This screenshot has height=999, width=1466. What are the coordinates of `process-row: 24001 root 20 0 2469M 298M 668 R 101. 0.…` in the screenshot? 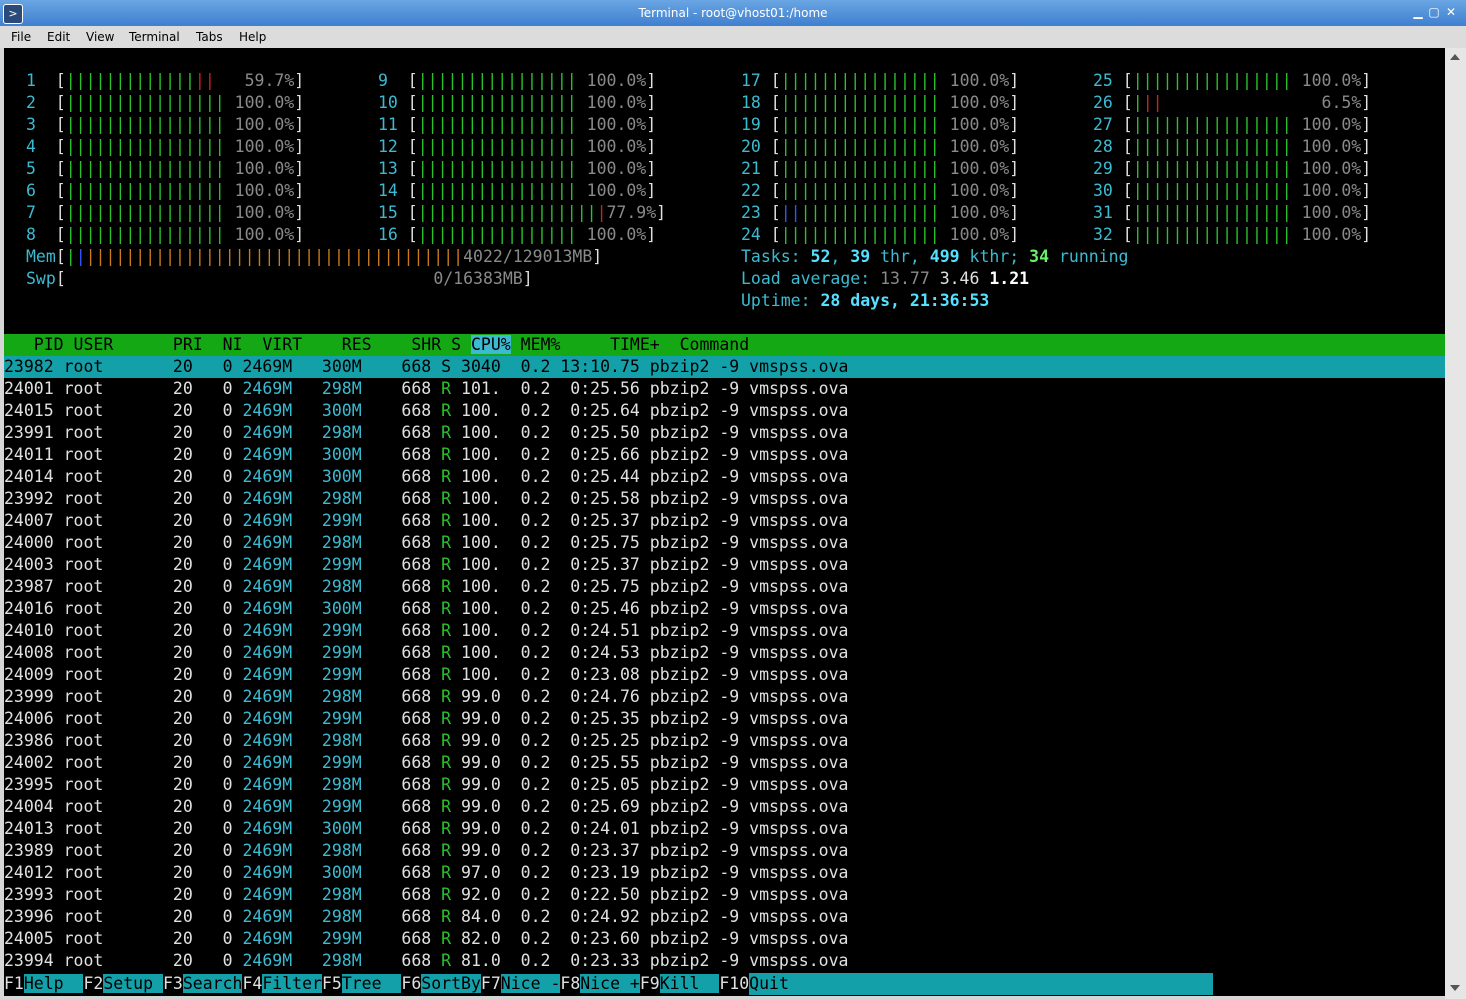 It's located at (426, 389).